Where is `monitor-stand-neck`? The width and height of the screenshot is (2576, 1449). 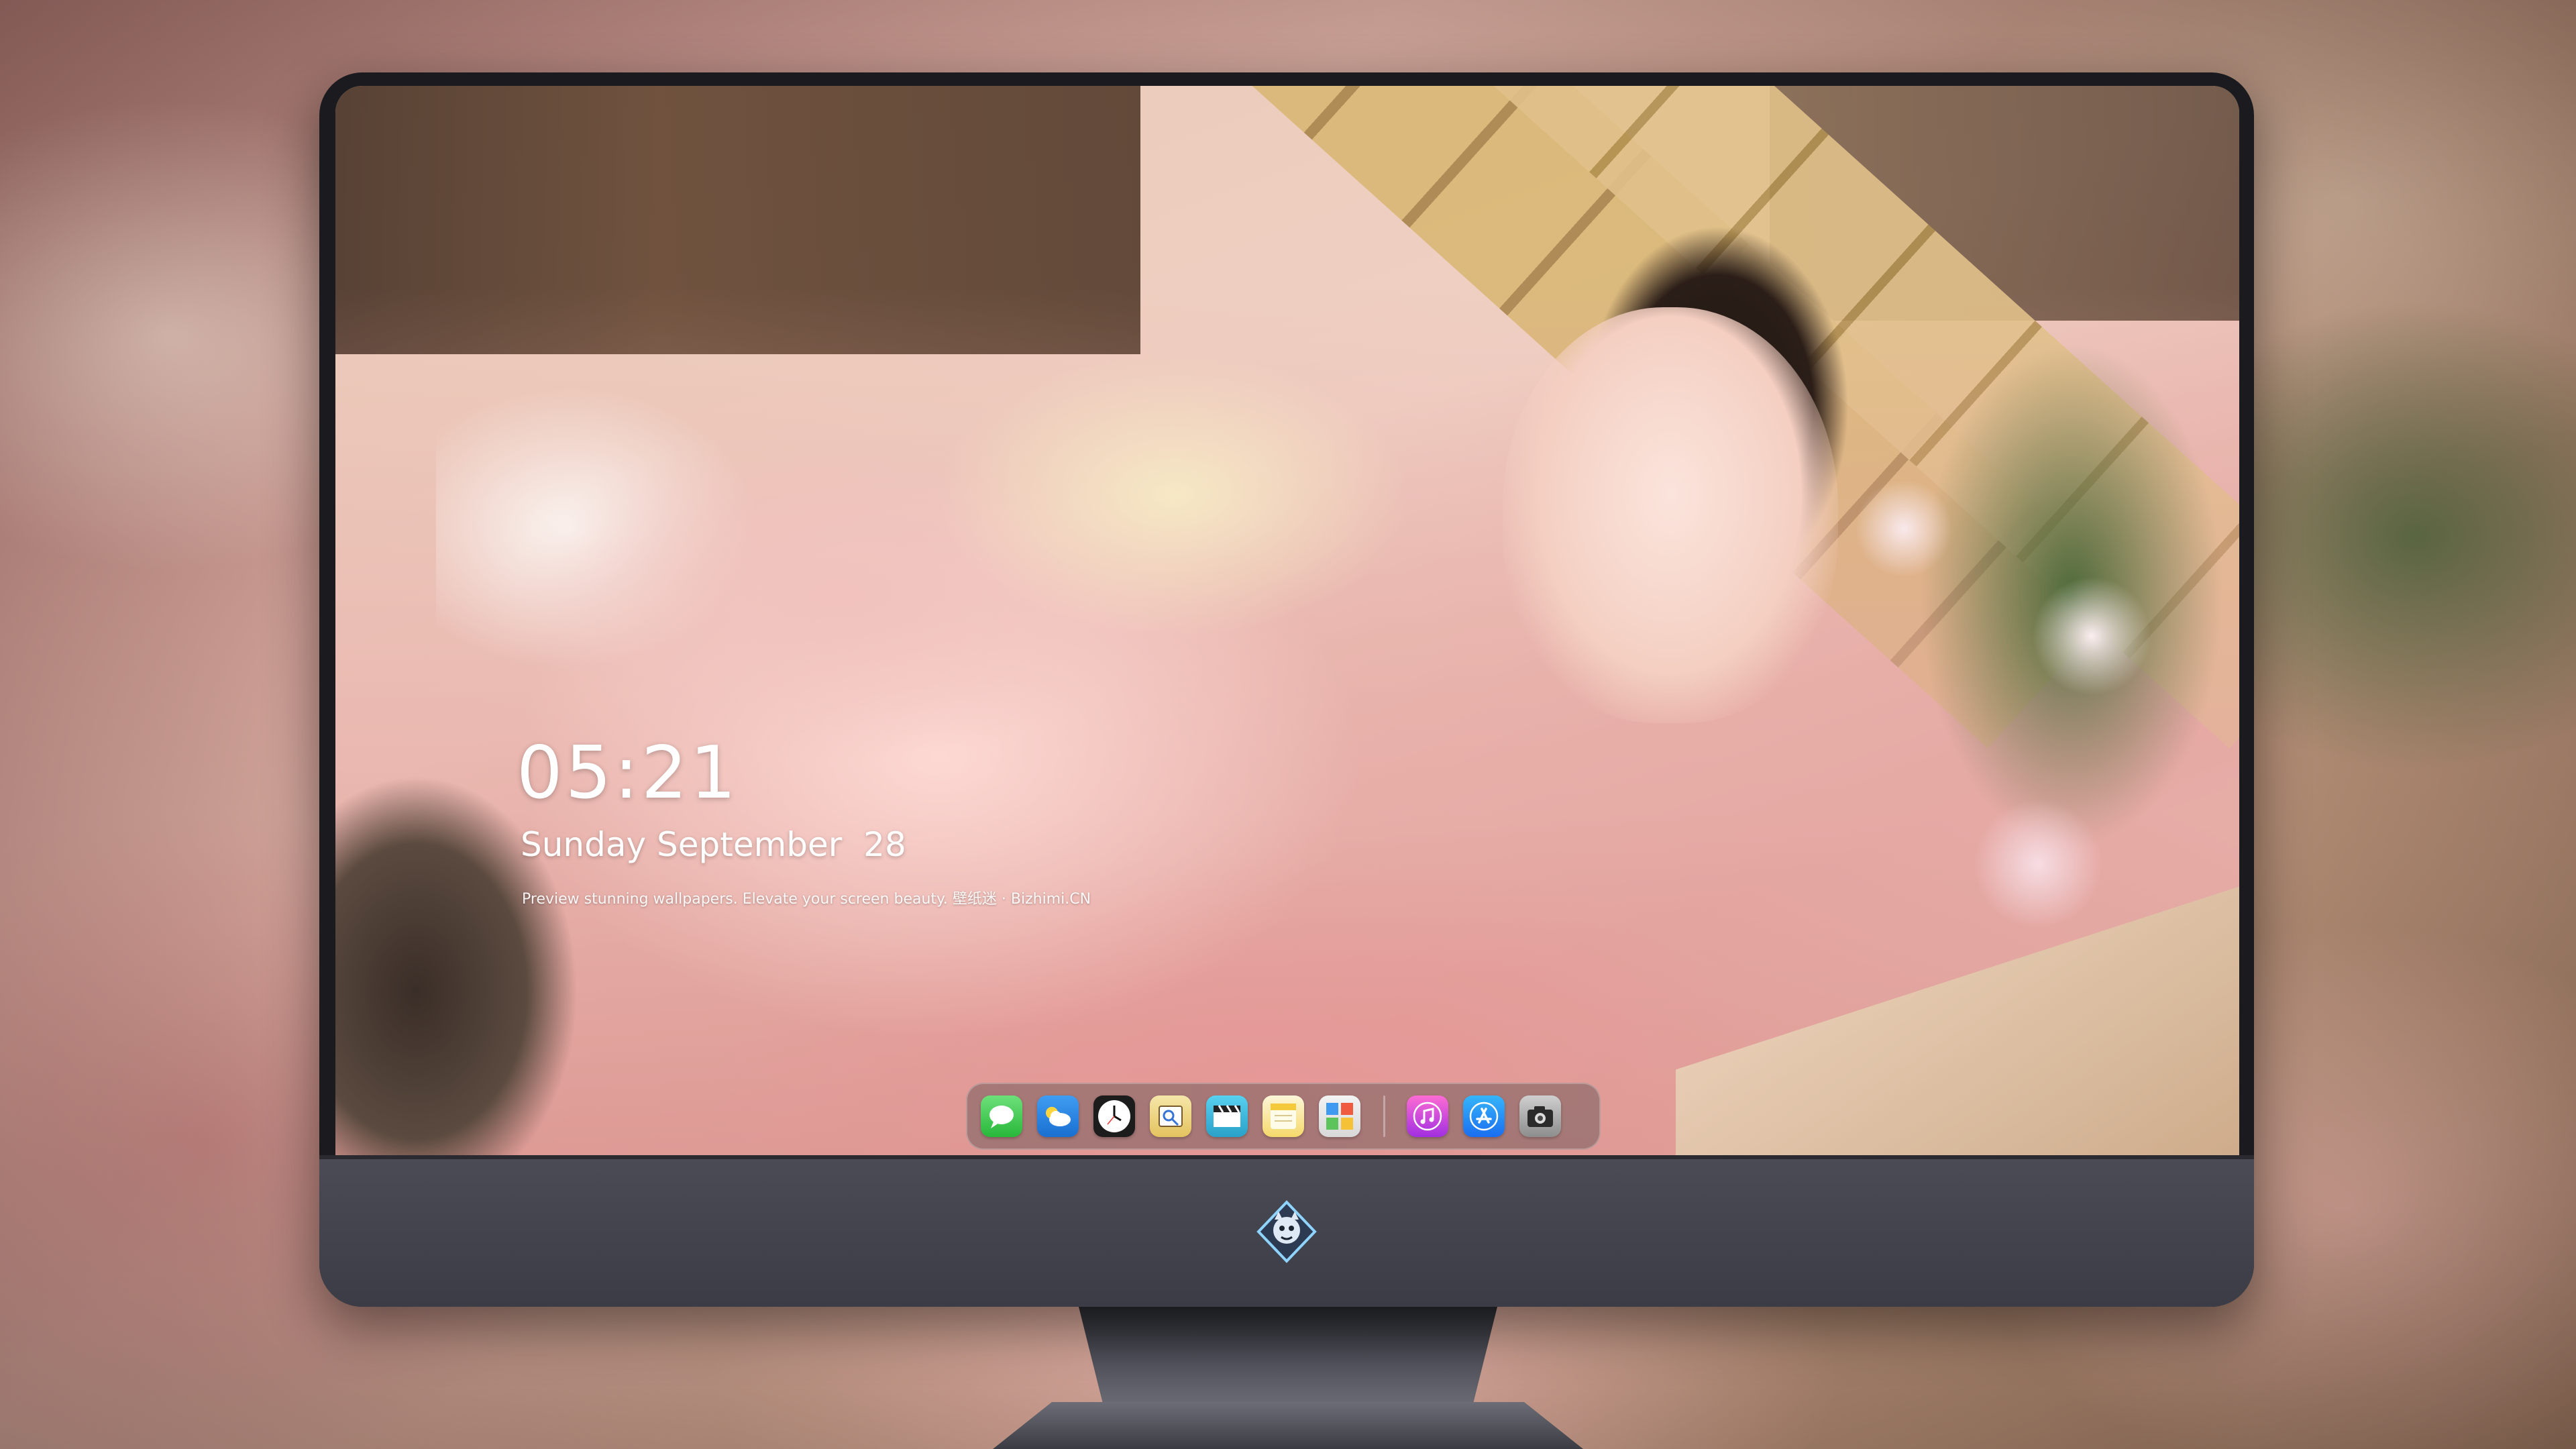
monitor-stand-neck is located at coordinates (1288, 1357).